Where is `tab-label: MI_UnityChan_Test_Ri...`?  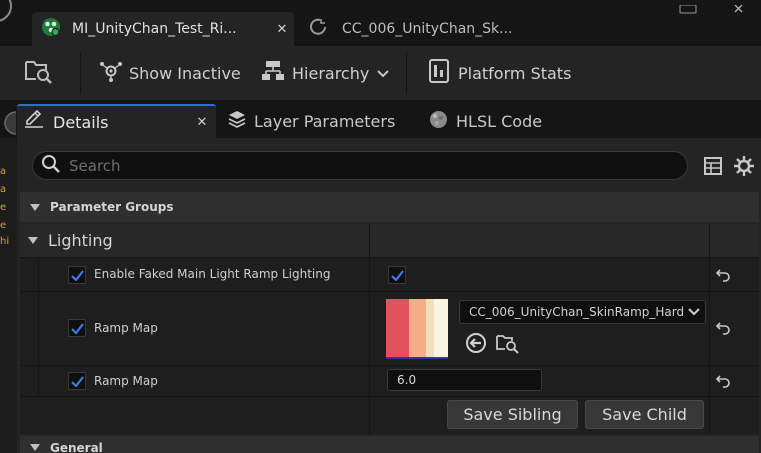 tab-label: MI_UnityChan_Test_Ri... is located at coordinates (154, 29).